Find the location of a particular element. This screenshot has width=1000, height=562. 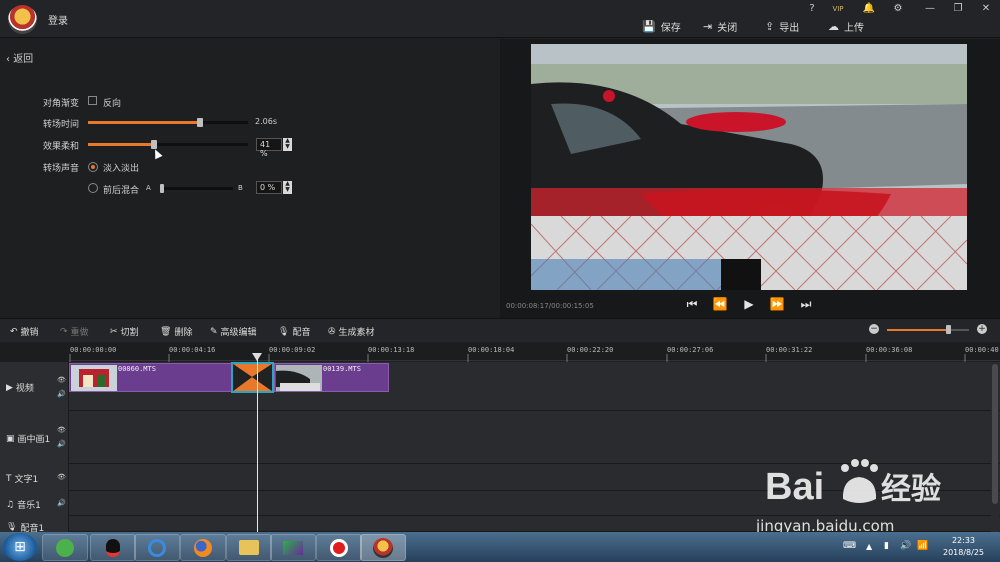

clock-time: 22:33 is located at coordinates (963, 540).